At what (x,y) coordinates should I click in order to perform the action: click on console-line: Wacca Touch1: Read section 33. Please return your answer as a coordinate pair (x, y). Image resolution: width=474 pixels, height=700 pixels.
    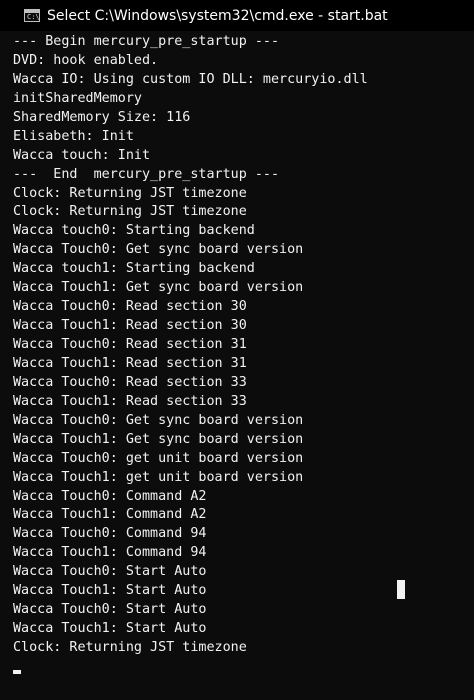
    Looking at the image, I should click on (130, 401).